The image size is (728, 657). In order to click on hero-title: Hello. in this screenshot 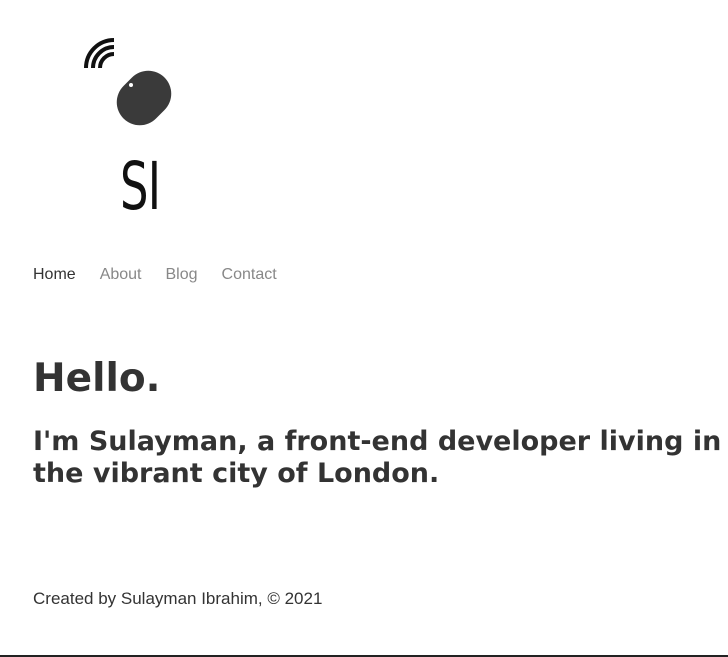, I will do `click(97, 378)`.